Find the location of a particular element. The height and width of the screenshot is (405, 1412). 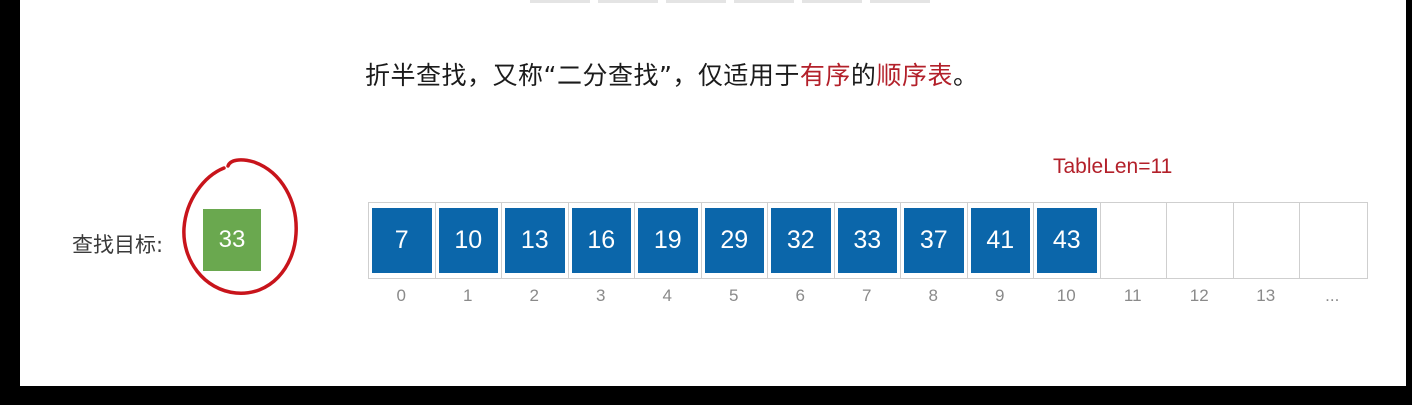

table-cell-value: 32 is located at coordinates (801, 240).